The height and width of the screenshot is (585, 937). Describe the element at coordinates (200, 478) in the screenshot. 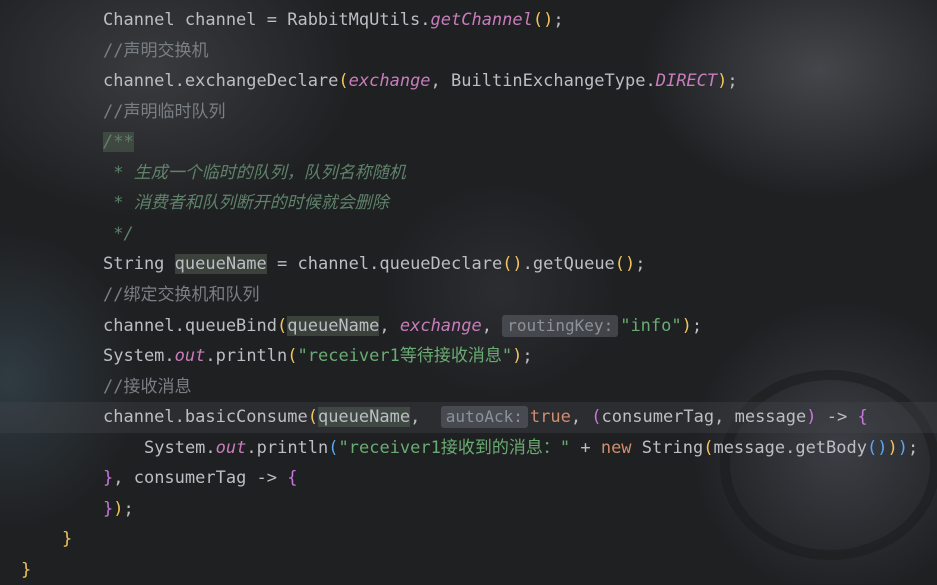

I see `code-token: , consumerTag ->` at that location.